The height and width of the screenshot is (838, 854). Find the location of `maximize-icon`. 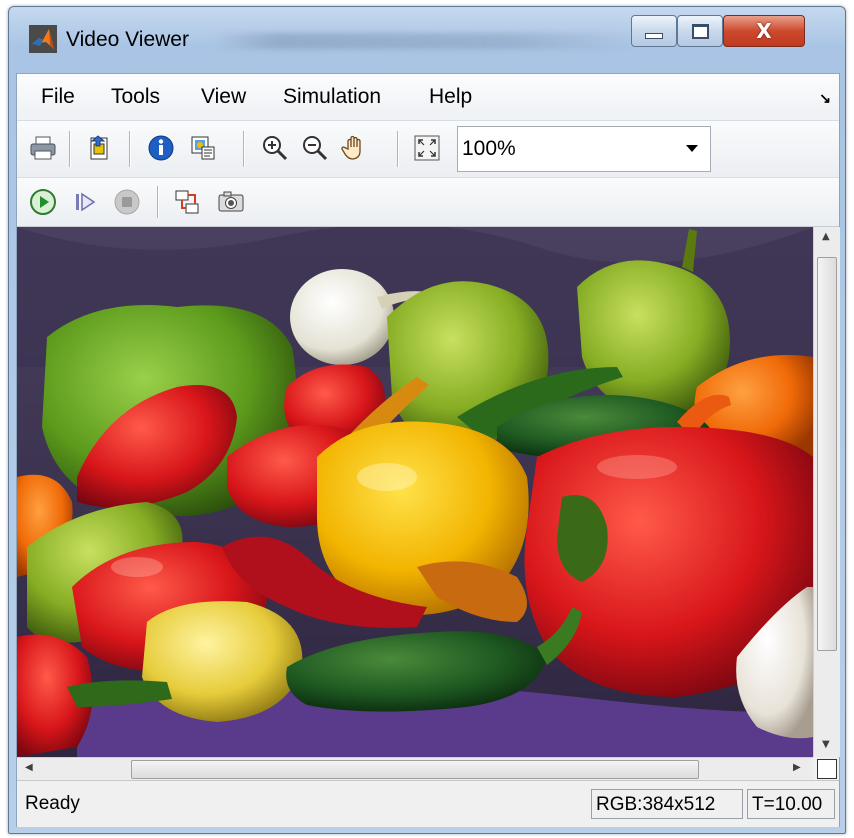

maximize-icon is located at coordinates (700, 31).